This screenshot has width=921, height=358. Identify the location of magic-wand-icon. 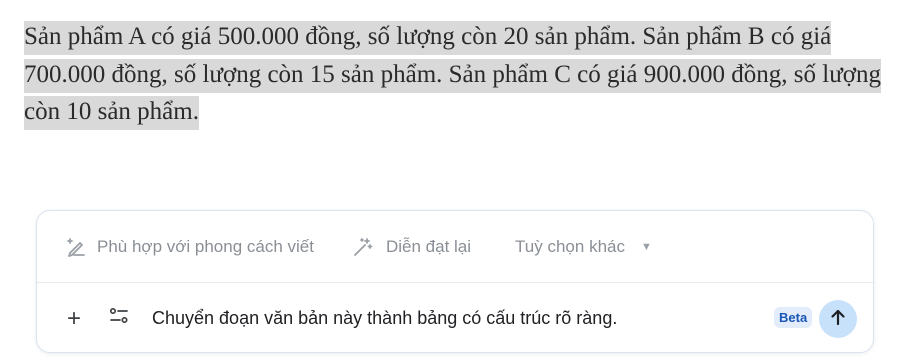
(369, 247).